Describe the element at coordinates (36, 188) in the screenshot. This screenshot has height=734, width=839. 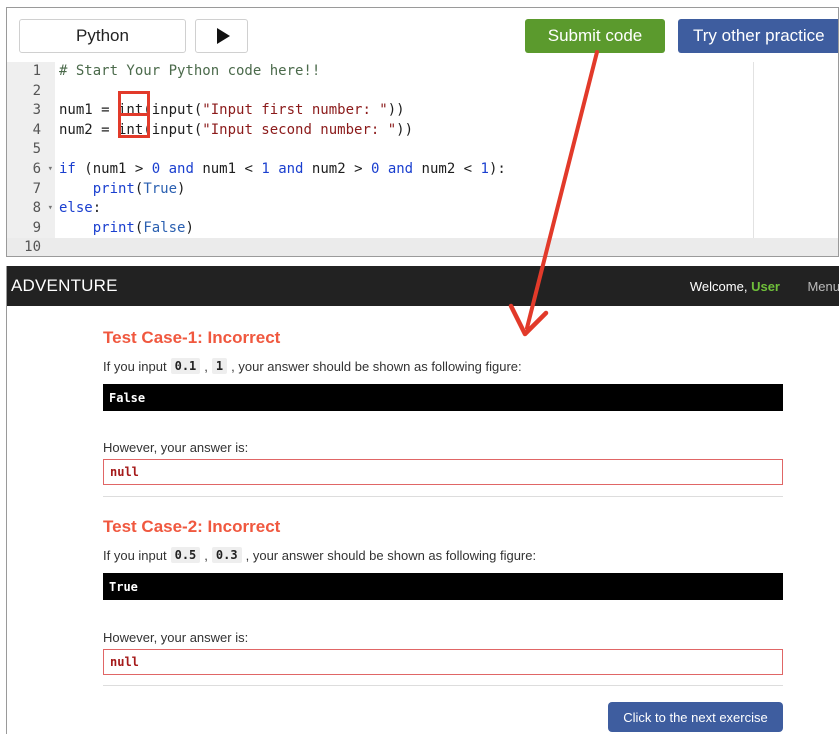
I see `line-number: 7` at that location.